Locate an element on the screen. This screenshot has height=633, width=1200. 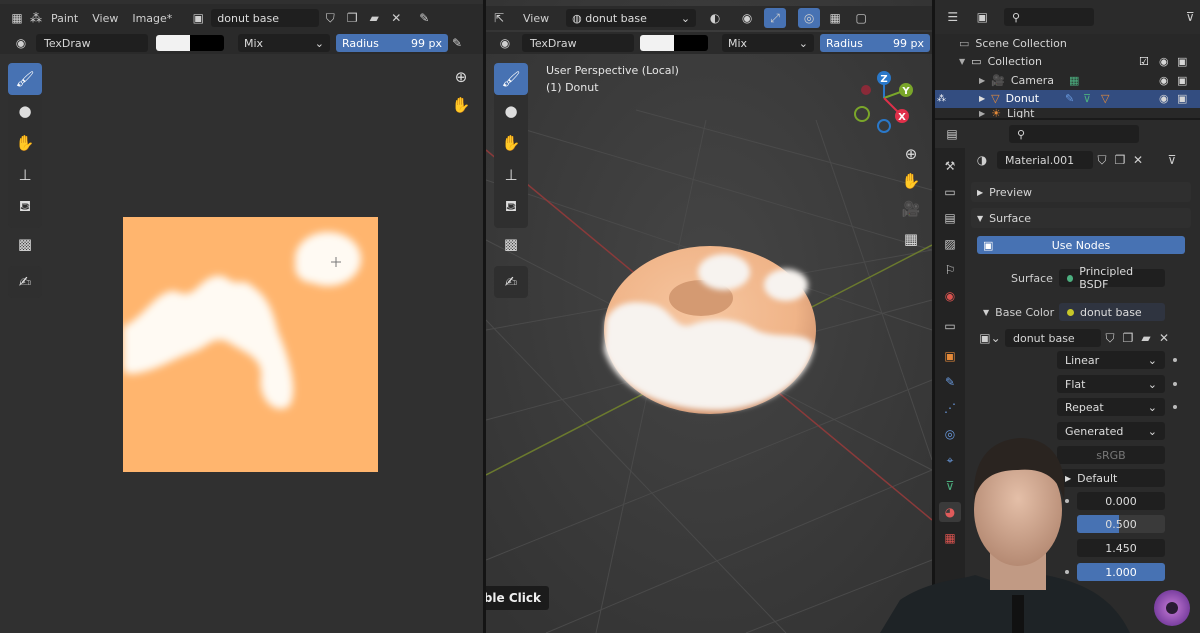
outliner-row-scene-collection: ▭ Scene Collection is located at coordinates (1067, 43).